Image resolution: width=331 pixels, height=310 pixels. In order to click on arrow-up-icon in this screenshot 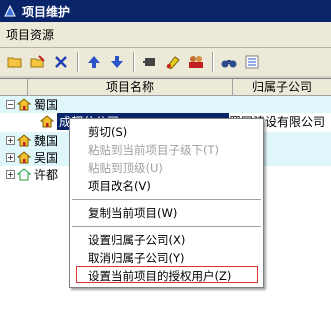, I will do `click(93, 62)`.